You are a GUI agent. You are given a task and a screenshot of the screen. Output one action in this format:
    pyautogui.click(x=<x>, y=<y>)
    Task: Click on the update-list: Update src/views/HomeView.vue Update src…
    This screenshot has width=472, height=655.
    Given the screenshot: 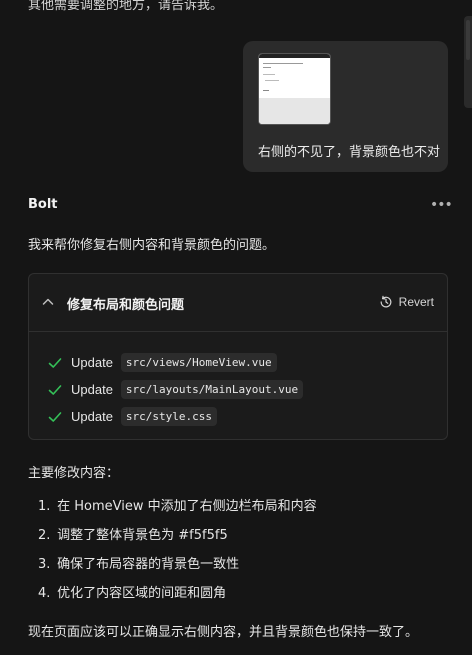 What is the action you would take?
    pyautogui.click(x=175, y=389)
    